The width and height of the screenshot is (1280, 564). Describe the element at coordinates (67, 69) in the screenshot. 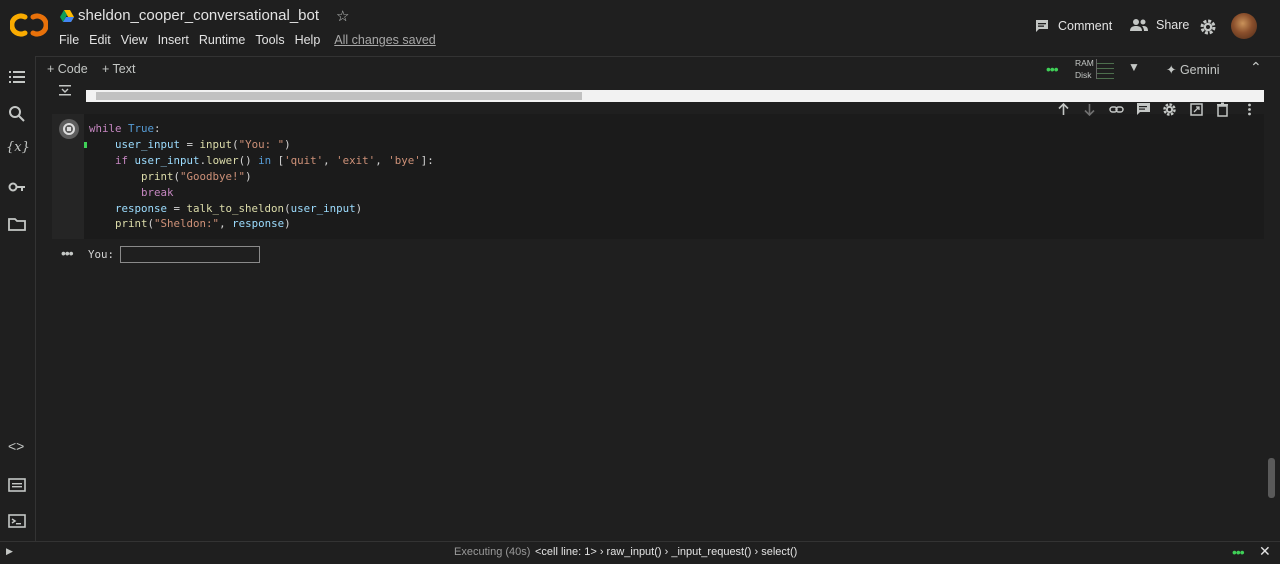

I see `add-code-button: + Code` at that location.